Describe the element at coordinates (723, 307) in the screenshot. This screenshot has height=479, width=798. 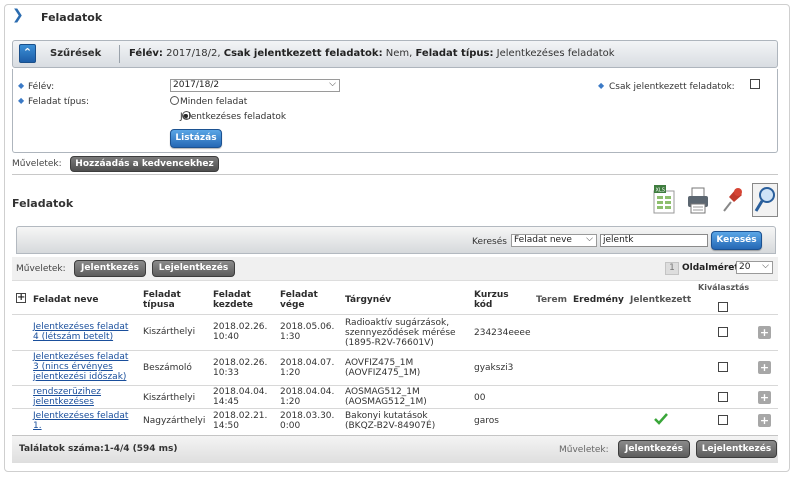
I see `select-all-checkbox` at that location.